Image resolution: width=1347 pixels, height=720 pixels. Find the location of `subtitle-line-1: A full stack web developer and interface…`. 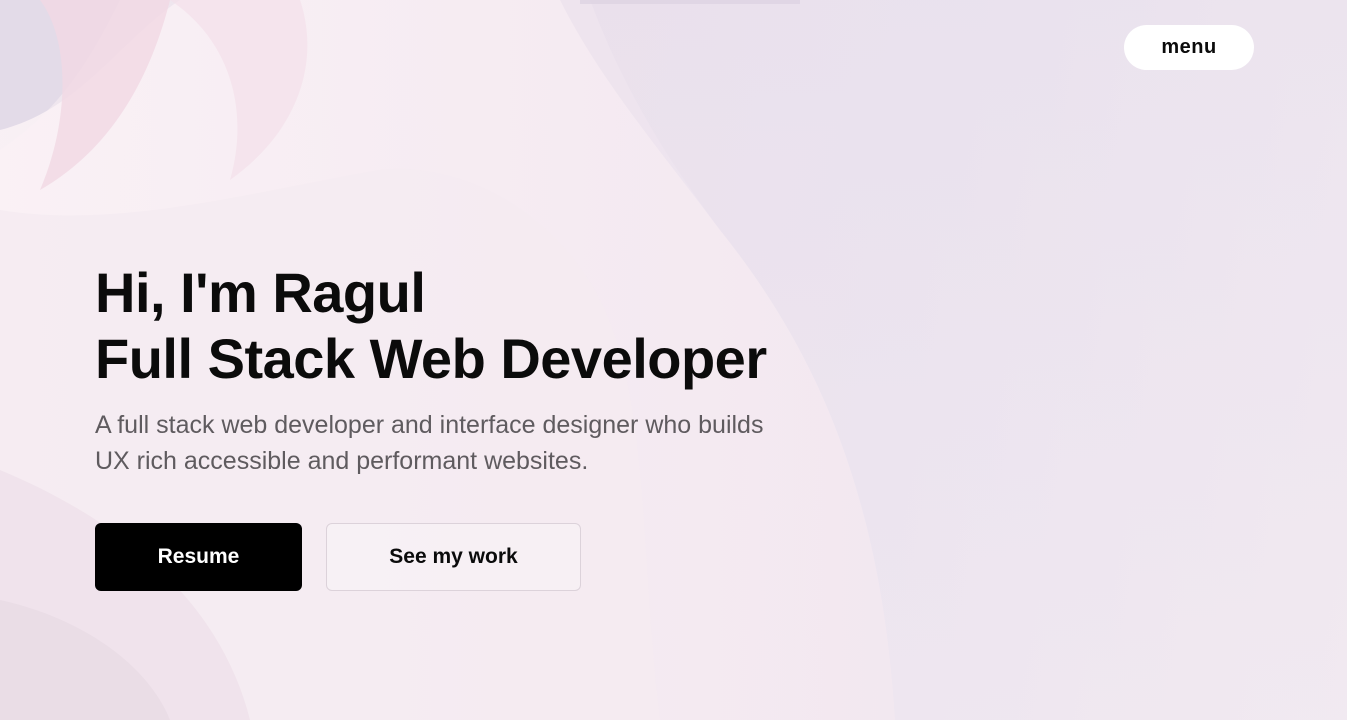

subtitle-line-1: A full stack web developer and interface… is located at coordinates (429, 425).